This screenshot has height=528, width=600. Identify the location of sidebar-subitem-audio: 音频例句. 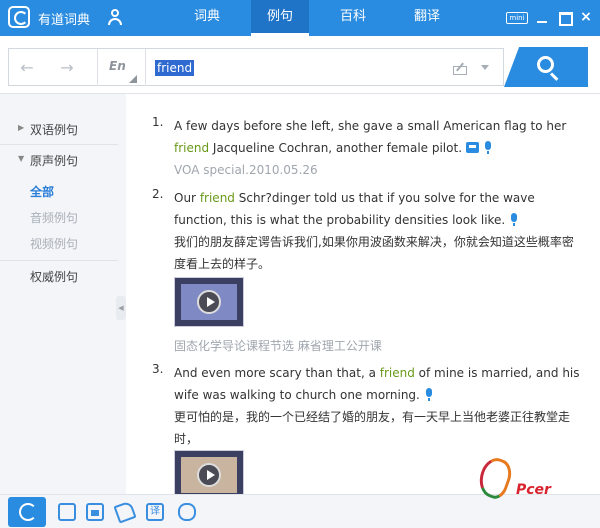
(54, 217).